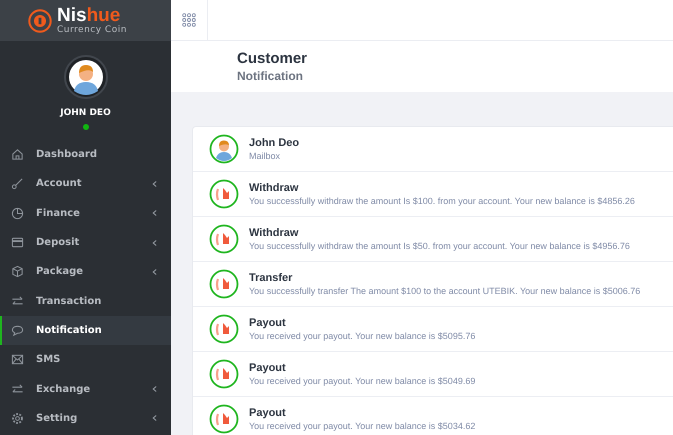 The width and height of the screenshot is (673, 435). What do you see at coordinates (270, 76) in the screenshot?
I see `page-subtitle: Notification` at bounding box center [270, 76].